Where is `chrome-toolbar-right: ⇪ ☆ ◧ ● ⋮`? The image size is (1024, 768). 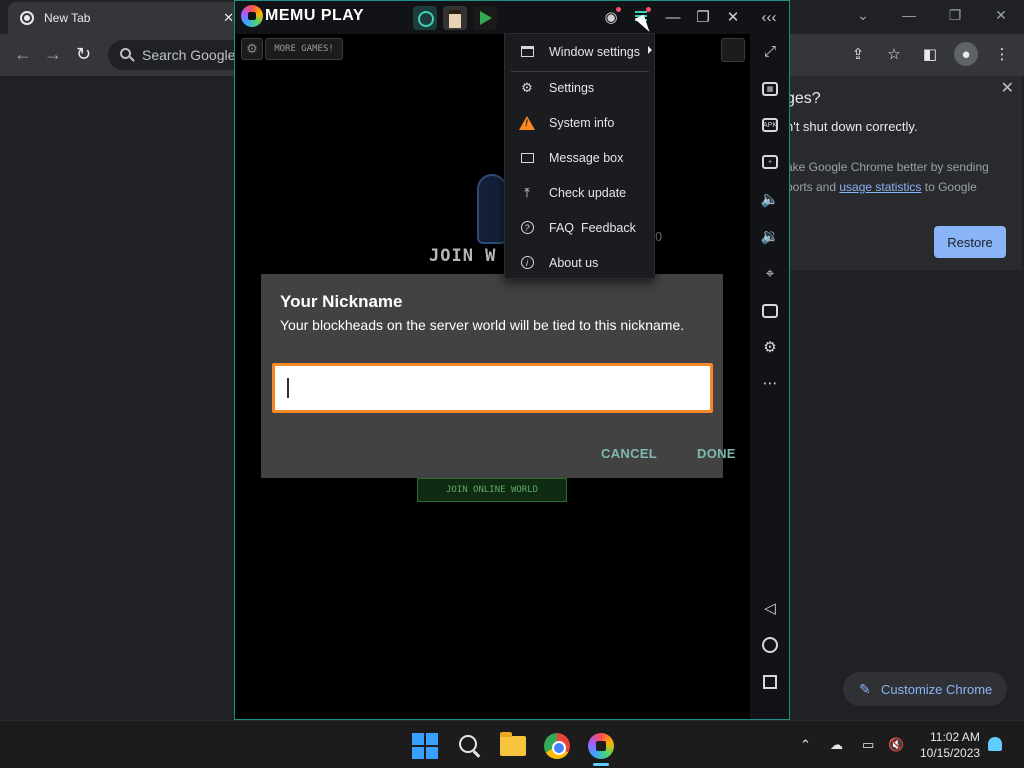 chrome-toolbar-right: ⇪ ☆ ◧ ● ⋮ is located at coordinates (930, 54).